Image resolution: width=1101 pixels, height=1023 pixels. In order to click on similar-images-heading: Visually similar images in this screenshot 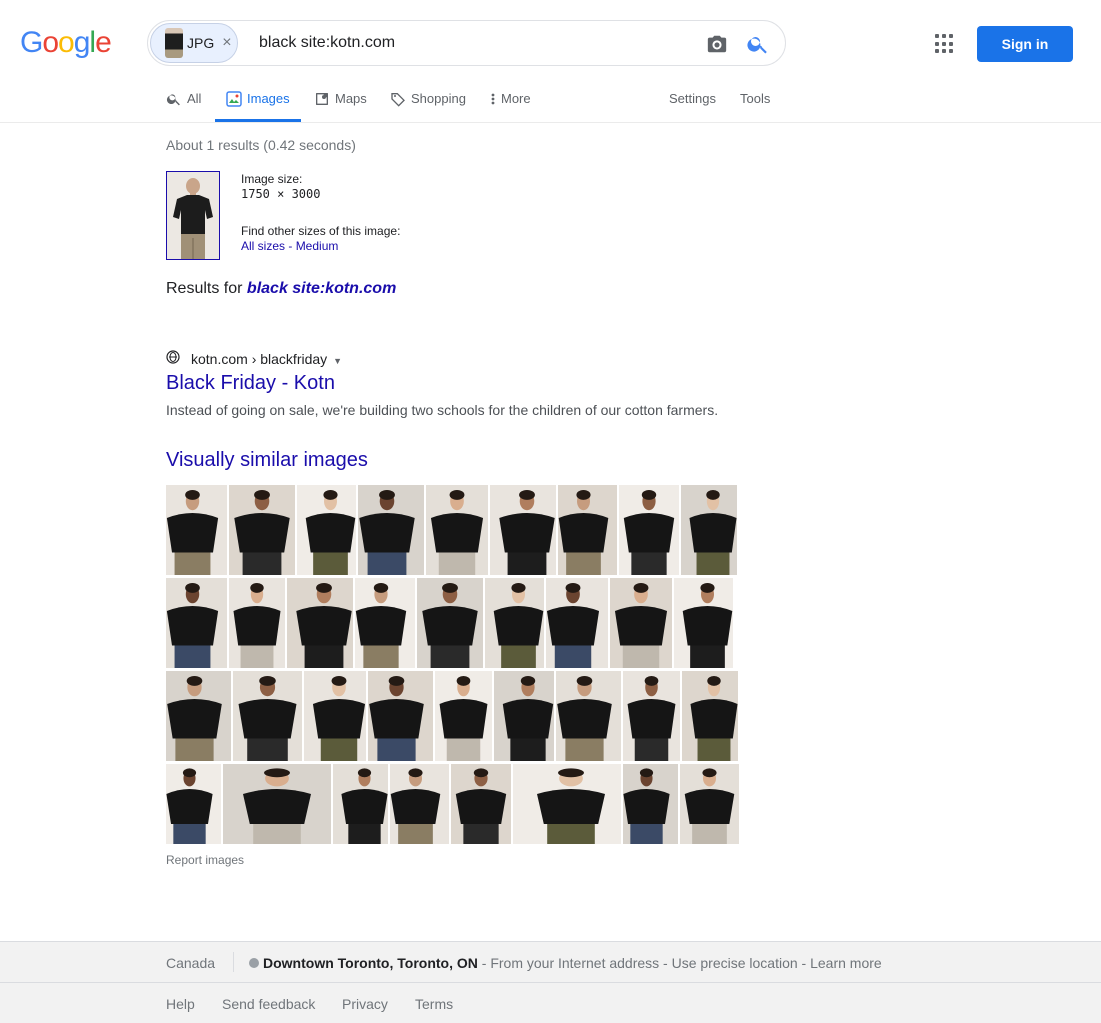, I will do `click(267, 460)`.